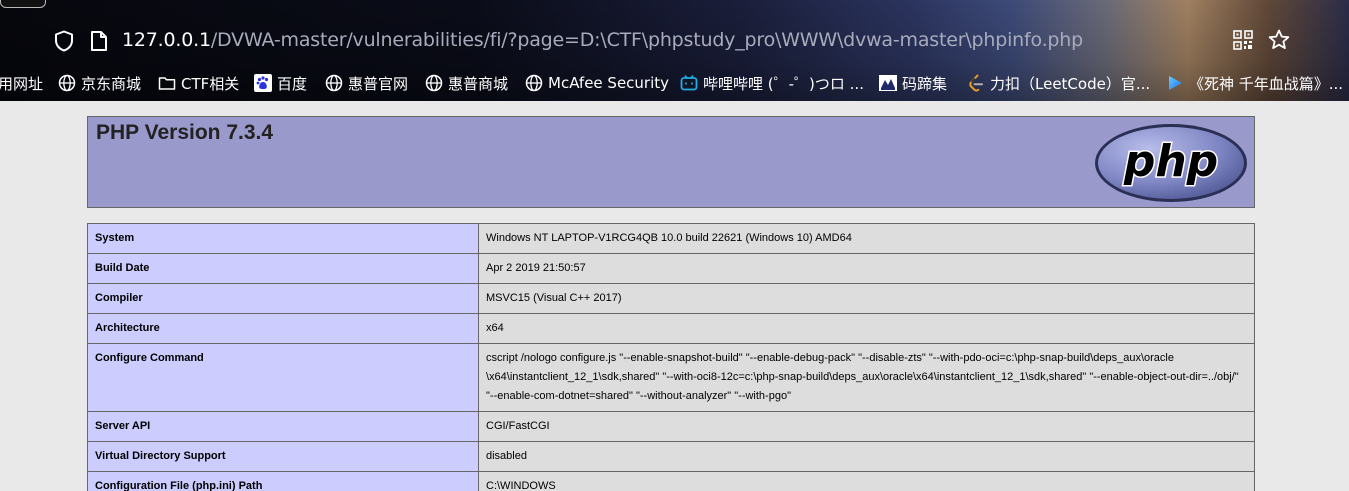  I want to click on baidu-icon, so click(263, 83).